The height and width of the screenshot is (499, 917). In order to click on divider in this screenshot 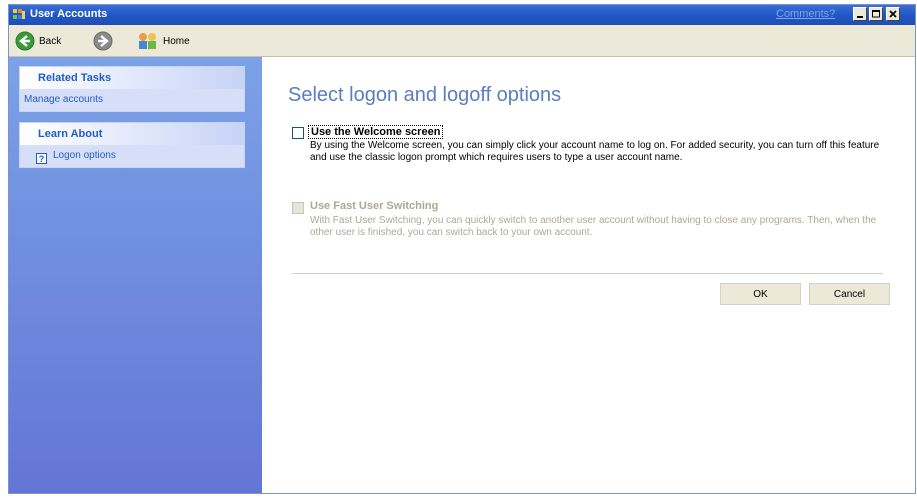, I will do `click(587, 273)`.